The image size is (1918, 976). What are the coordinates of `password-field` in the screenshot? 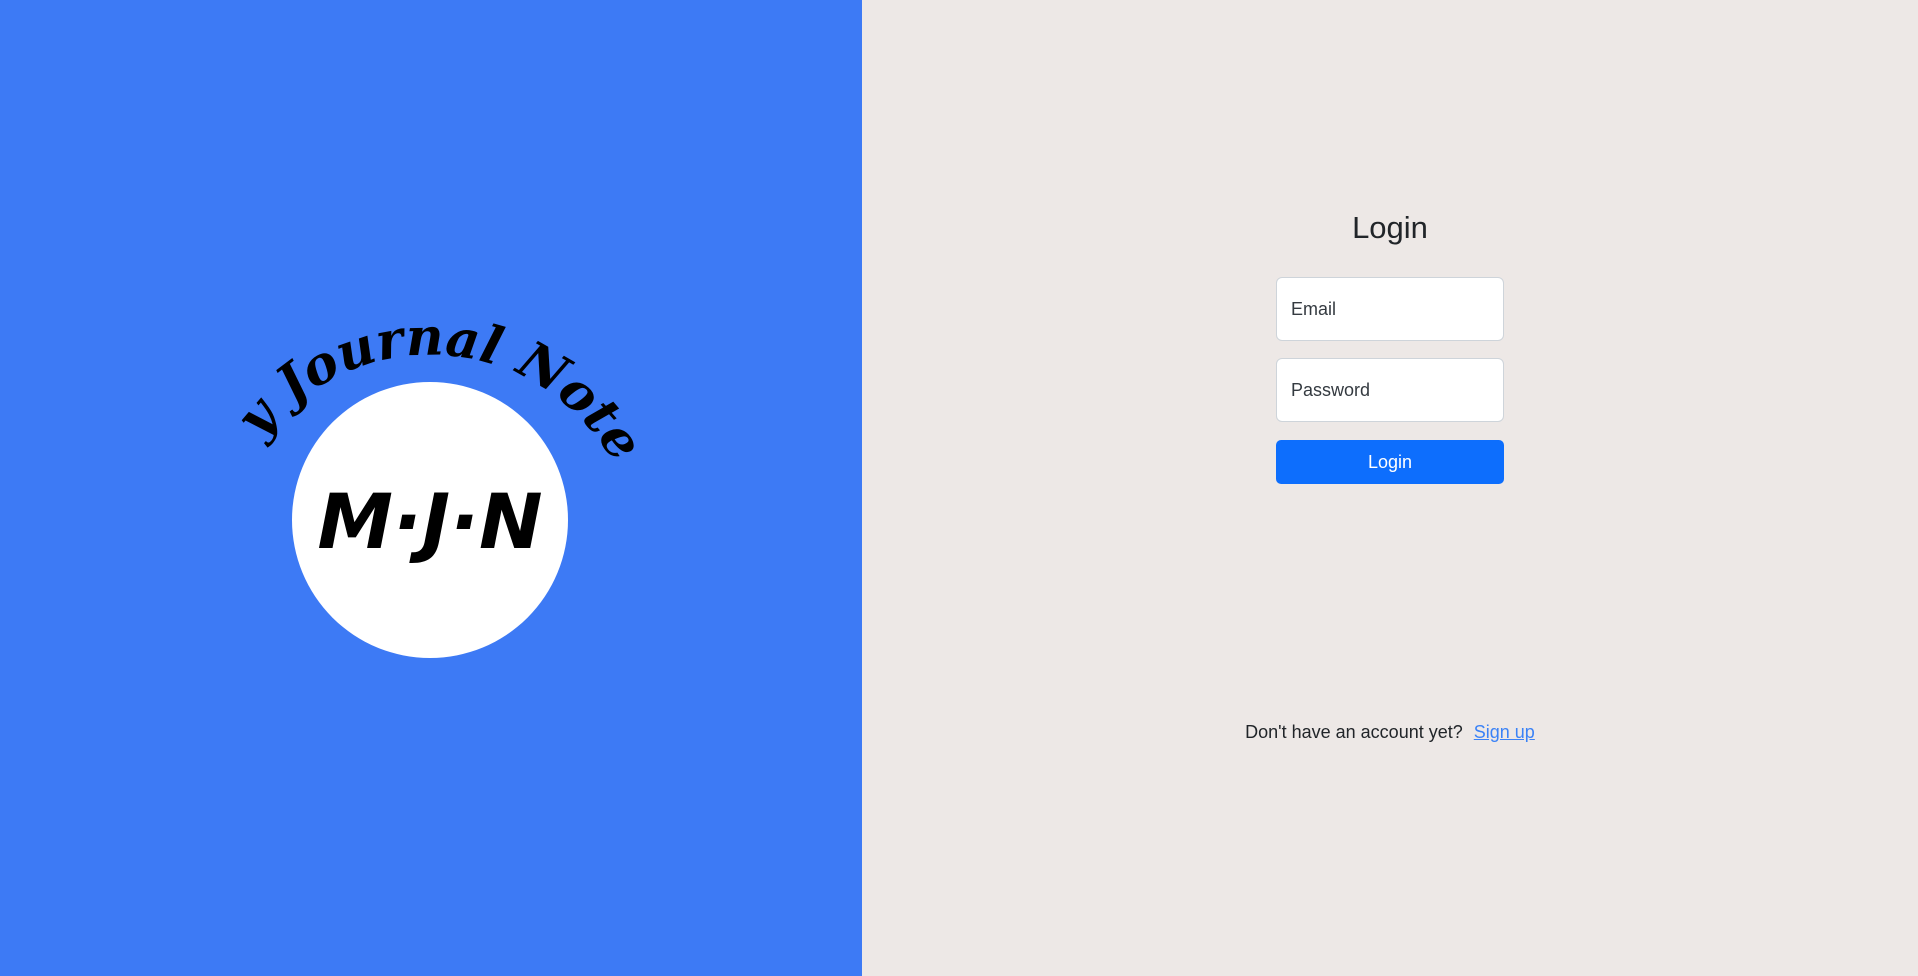 It's located at (1390, 390).